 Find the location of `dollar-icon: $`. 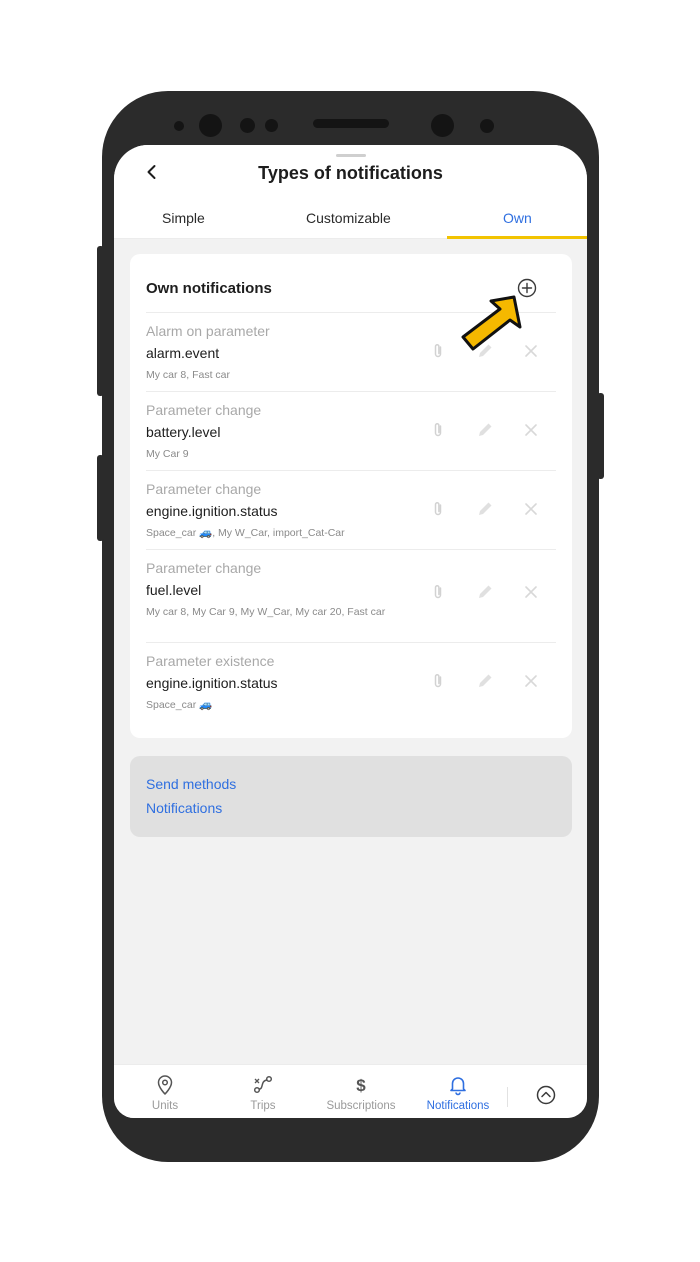

dollar-icon: $ is located at coordinates (361, 1085).